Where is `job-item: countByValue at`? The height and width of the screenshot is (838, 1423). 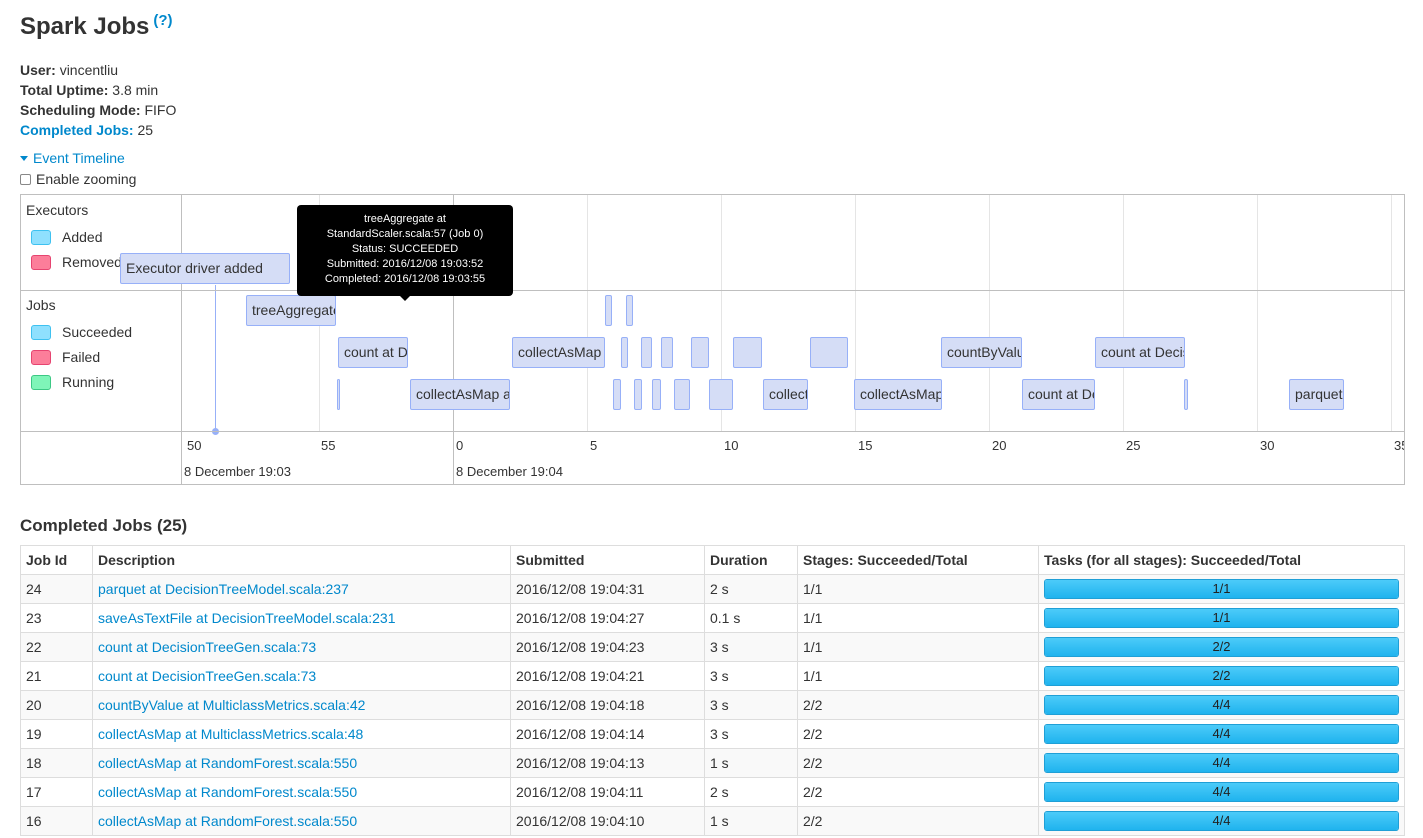 job-item: countByValue at is located at coordinates (981, 352).